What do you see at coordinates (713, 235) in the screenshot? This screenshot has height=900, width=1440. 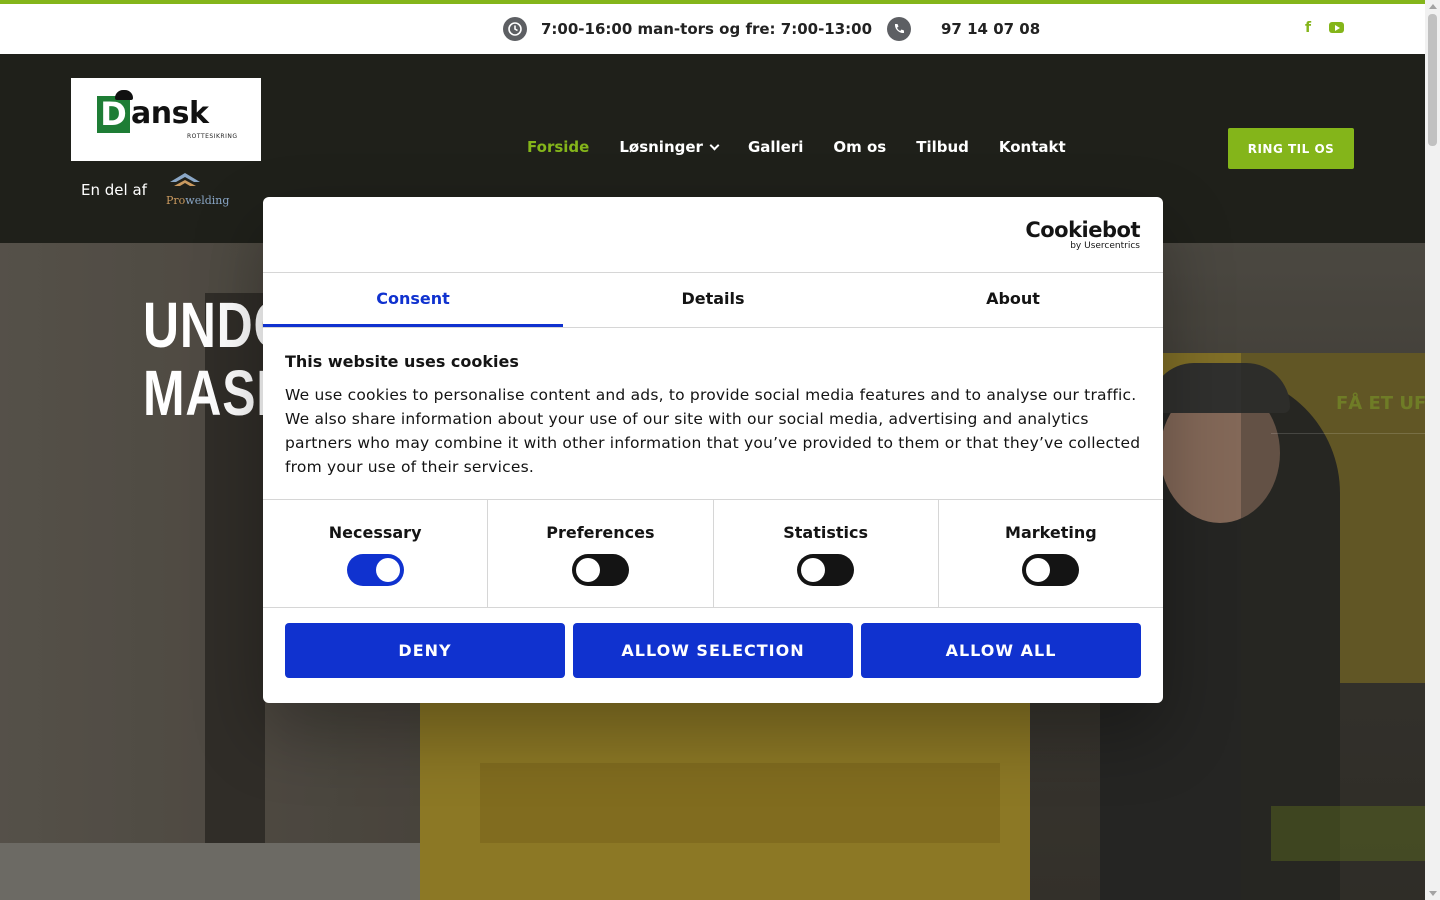 I see `dialog-header: Cookiebot by Usercentrics` at bounding box center [713, 235].